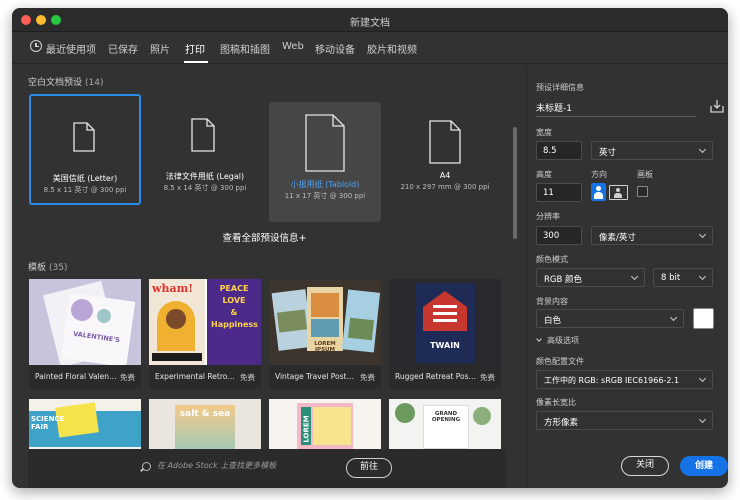  I want to click on width-unit-select: 英寸, so click(652, 150).